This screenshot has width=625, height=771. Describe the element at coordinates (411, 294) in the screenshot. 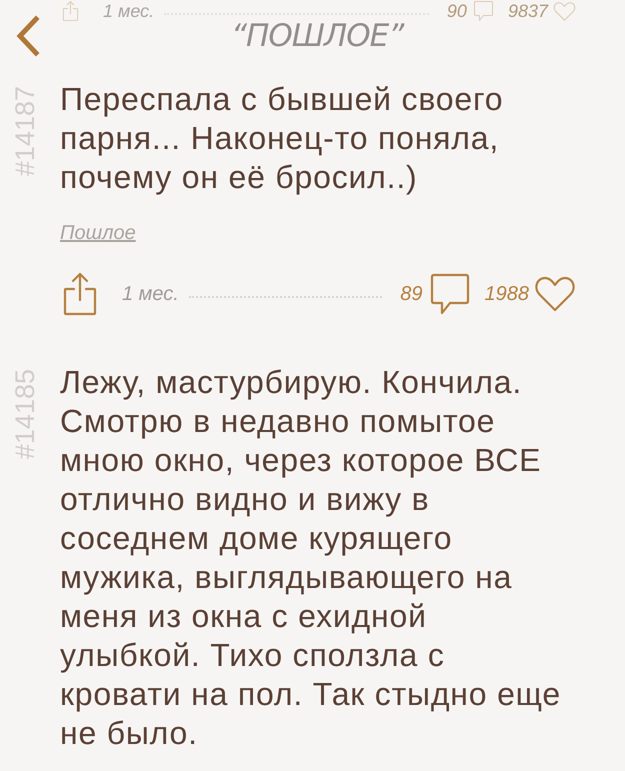

I see `comment-count: 89` at that location.